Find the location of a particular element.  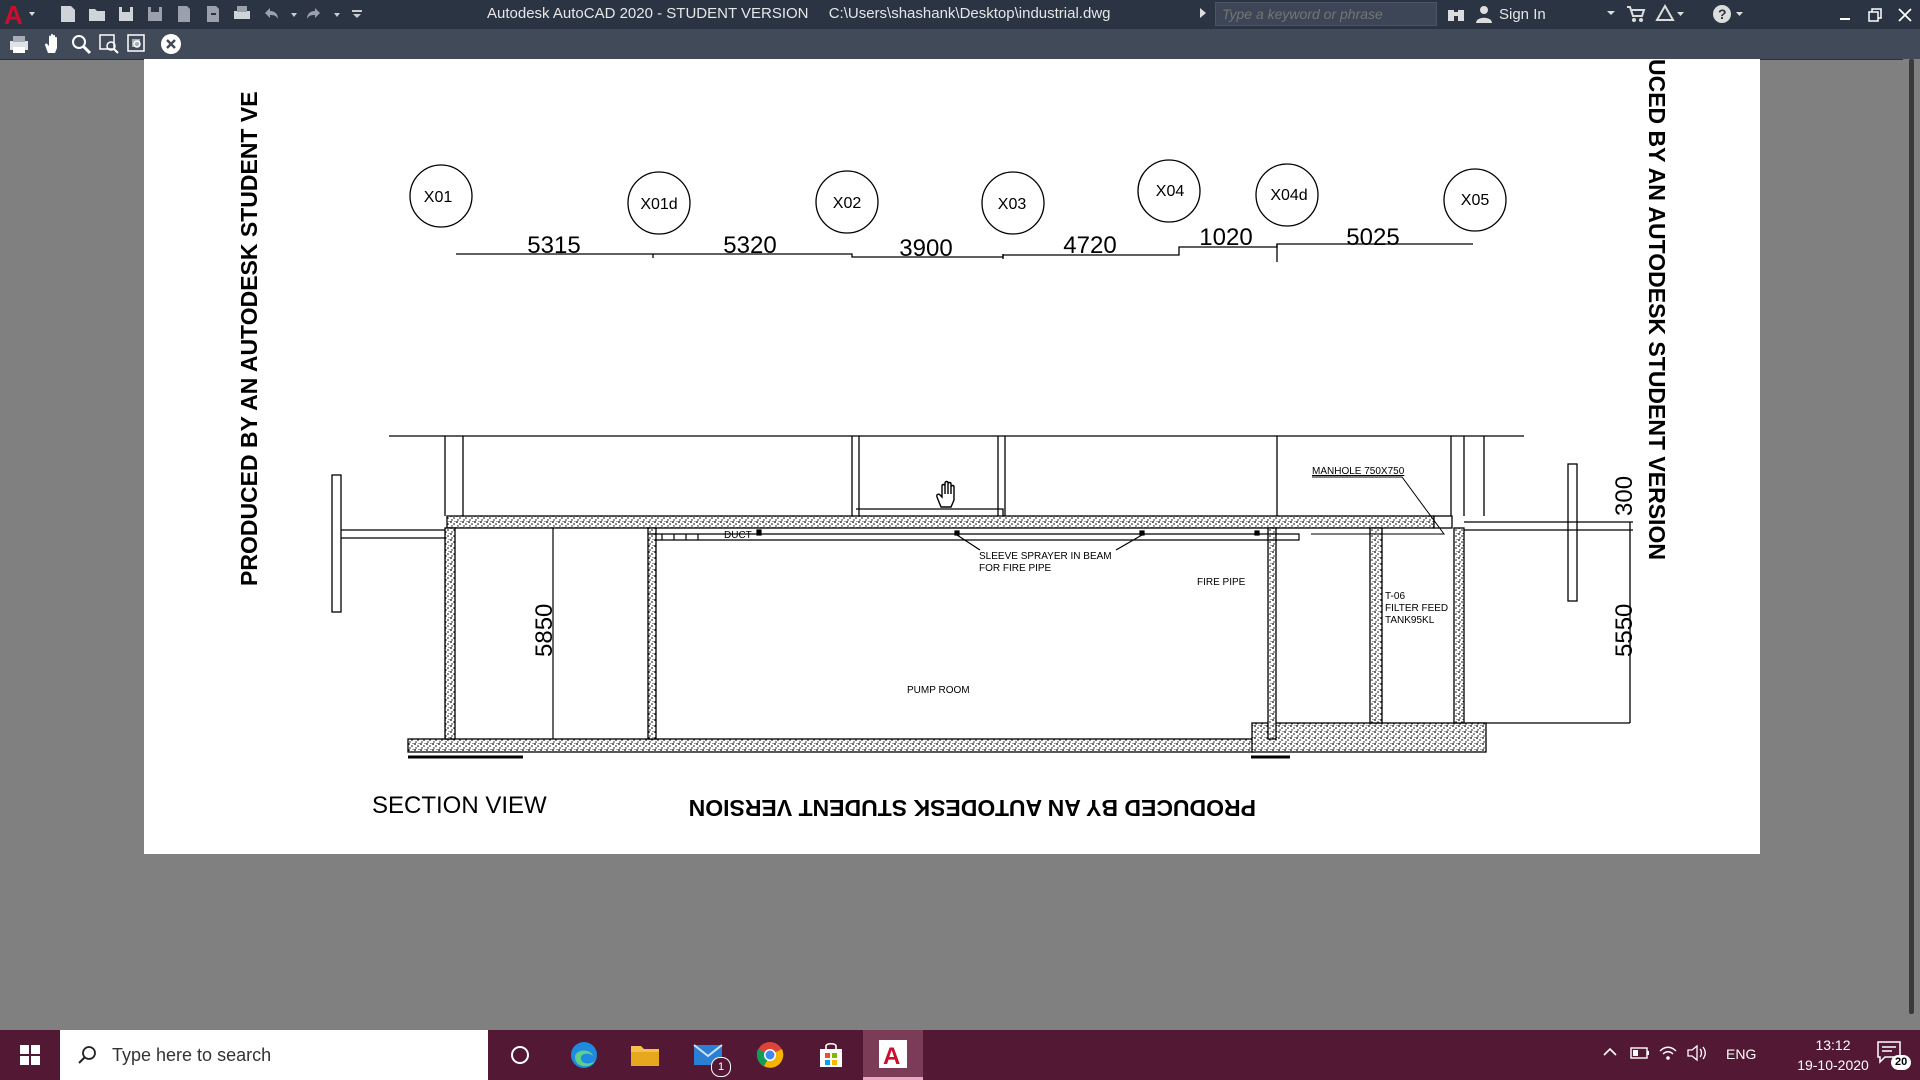

signin-dropdown-icon is located at coordinates (1611, 13).